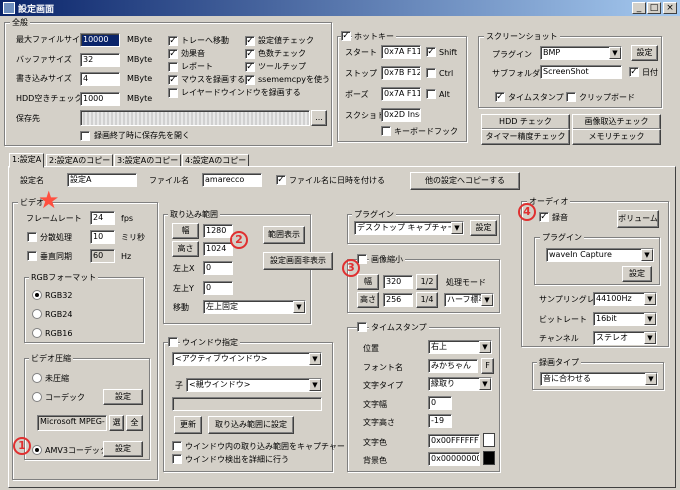  I want to click on ts-color-input: 0x00FFFFFF, so click(454, 441).